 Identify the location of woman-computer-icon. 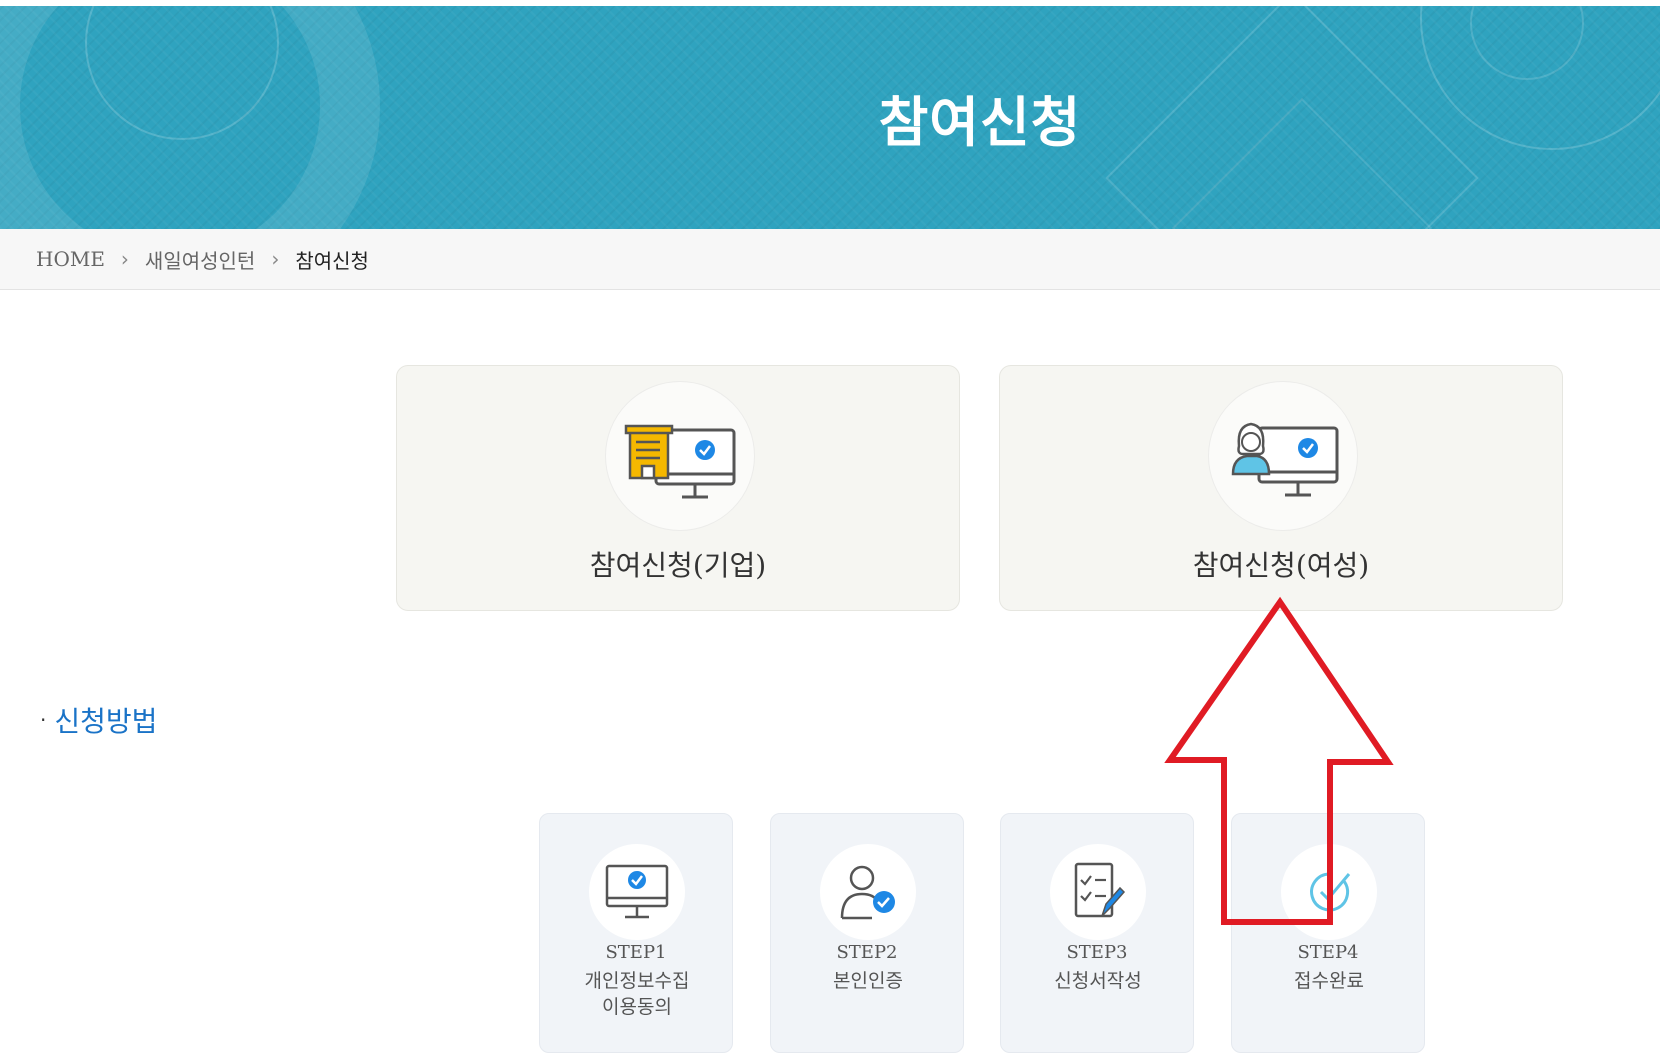
(1285, 459).